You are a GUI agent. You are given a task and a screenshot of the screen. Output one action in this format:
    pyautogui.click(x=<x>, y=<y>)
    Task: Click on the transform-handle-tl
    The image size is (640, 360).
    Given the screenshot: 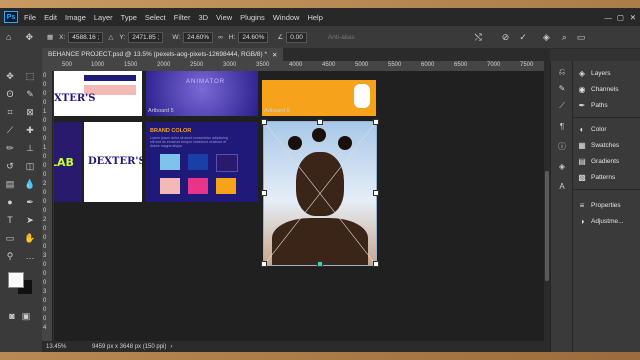 What is the action you would take?
    pyautogui.click(x=264, y=122)
    